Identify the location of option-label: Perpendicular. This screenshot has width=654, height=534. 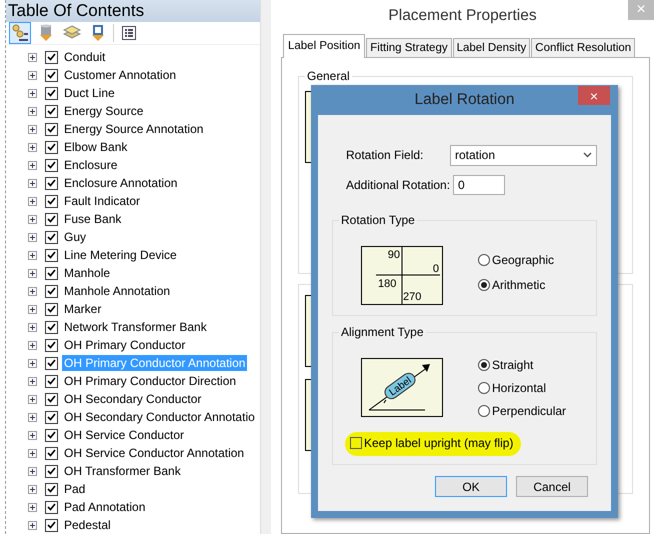
(529, 411).